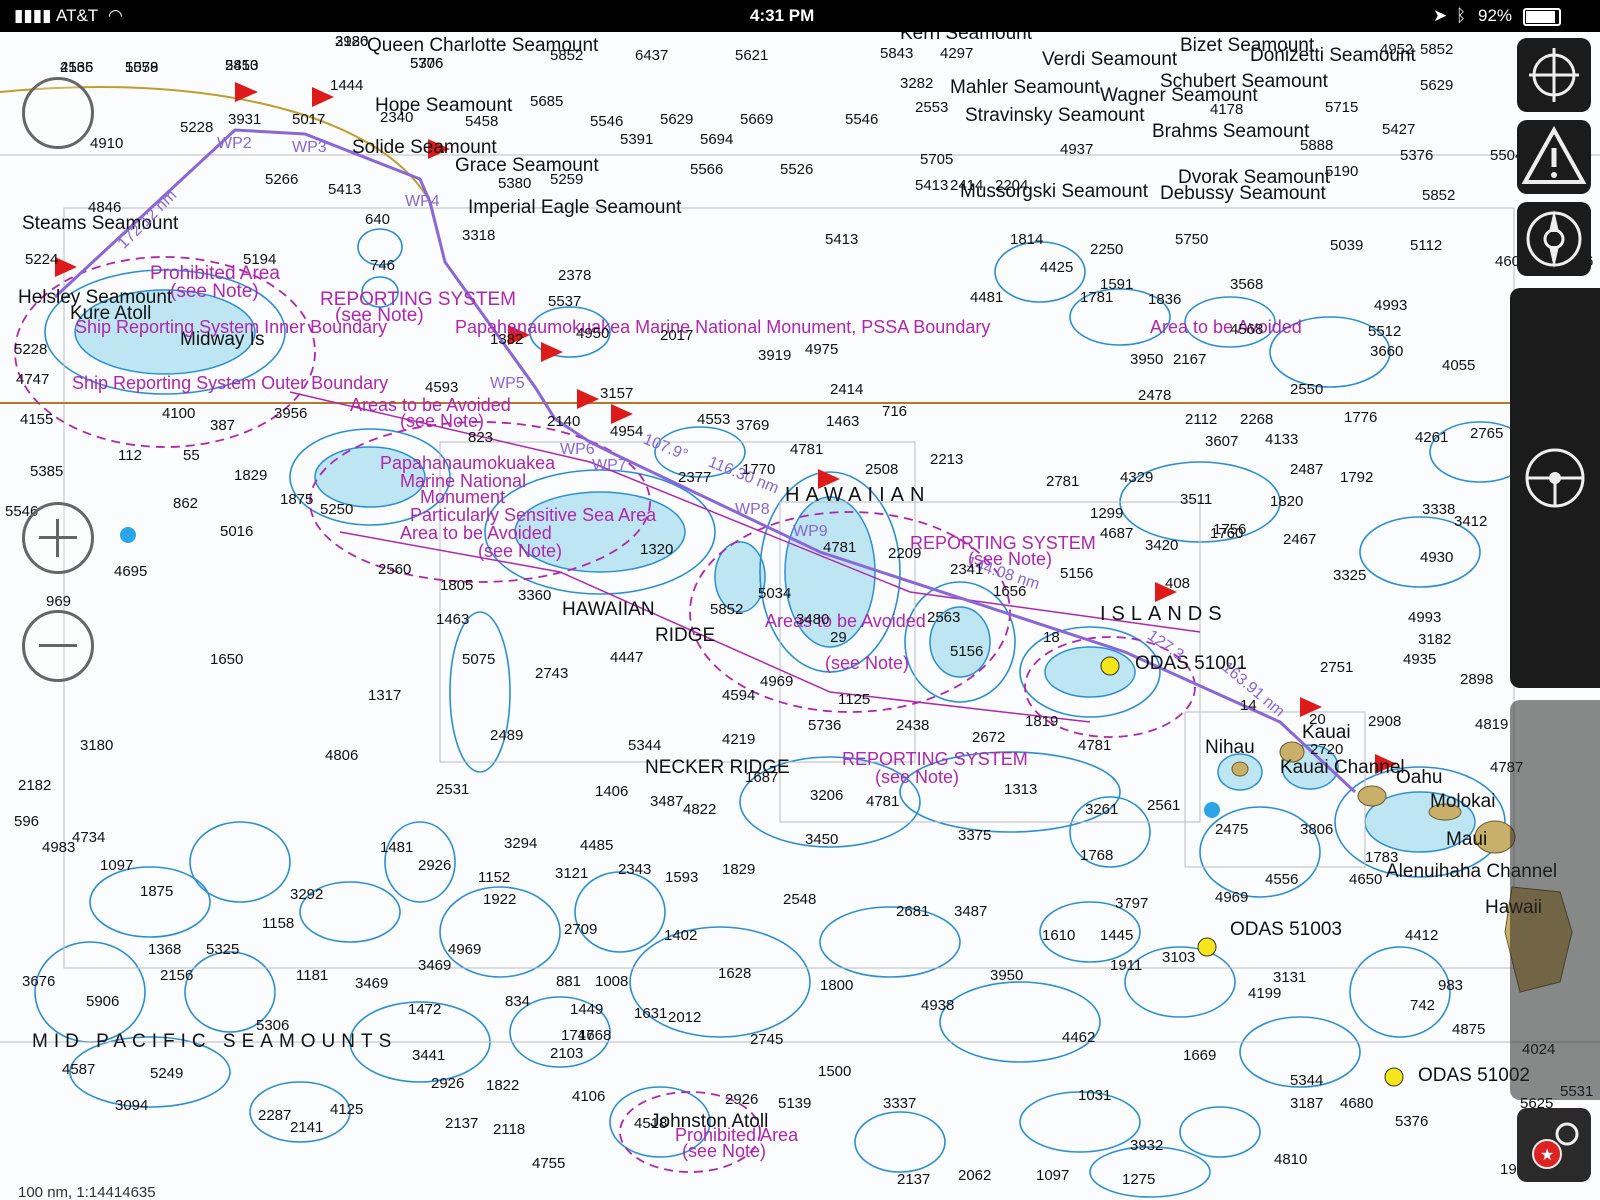 The image size is (1600, 1200). I want to click on region-label: RIDGE, so click(685, 635).